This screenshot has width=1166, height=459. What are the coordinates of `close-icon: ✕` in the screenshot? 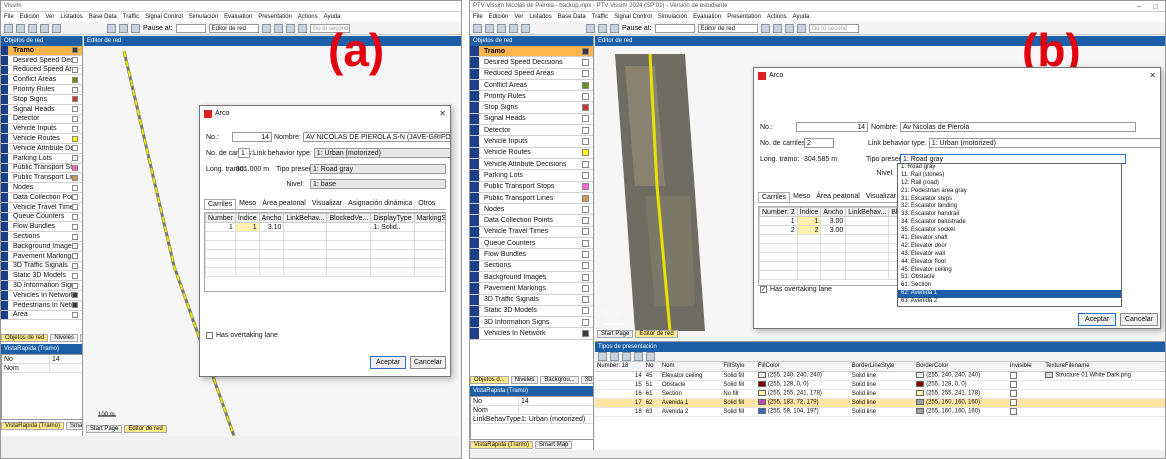 It's located at (1152, 75).